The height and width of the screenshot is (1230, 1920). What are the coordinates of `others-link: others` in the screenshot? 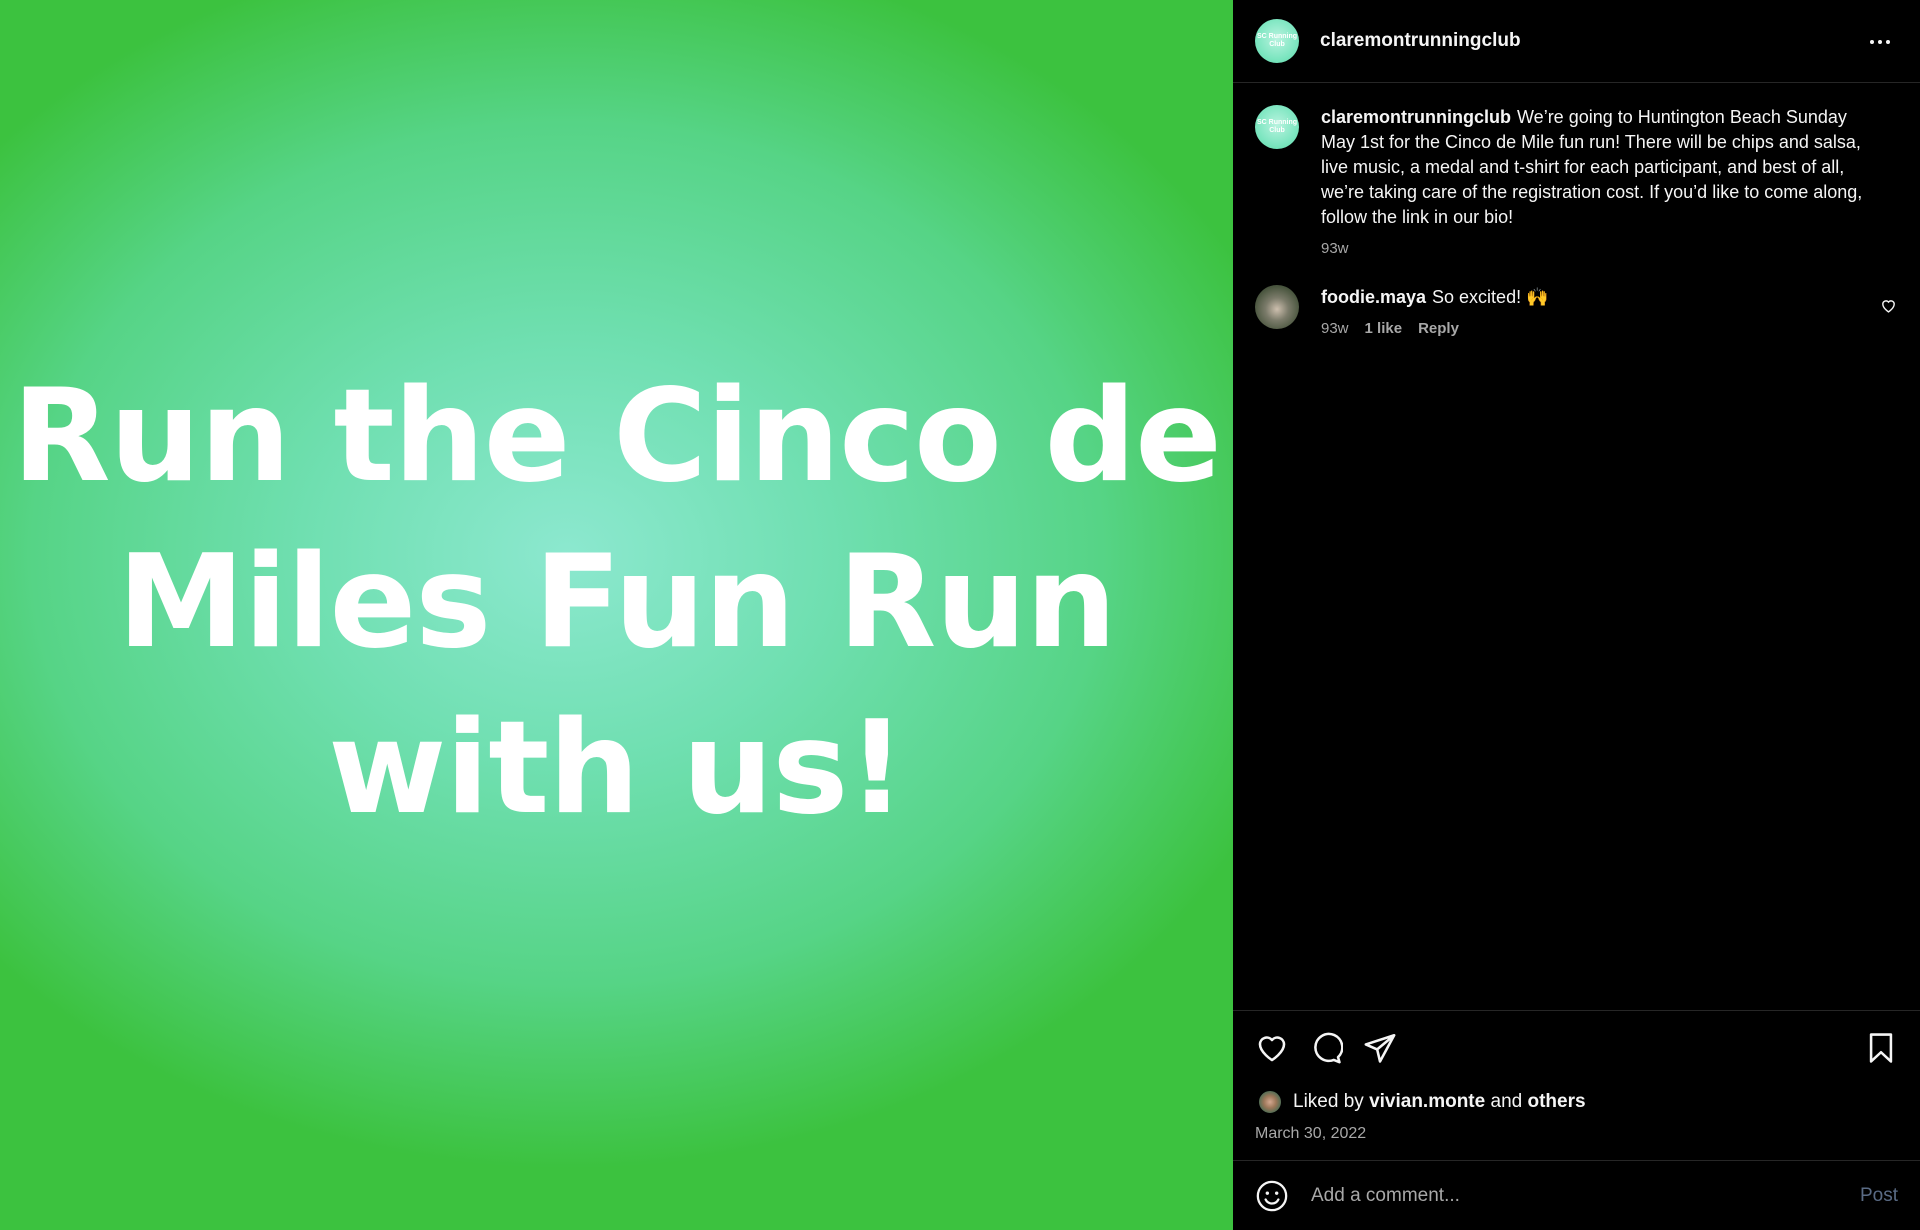 It's located at (1556, 1102).